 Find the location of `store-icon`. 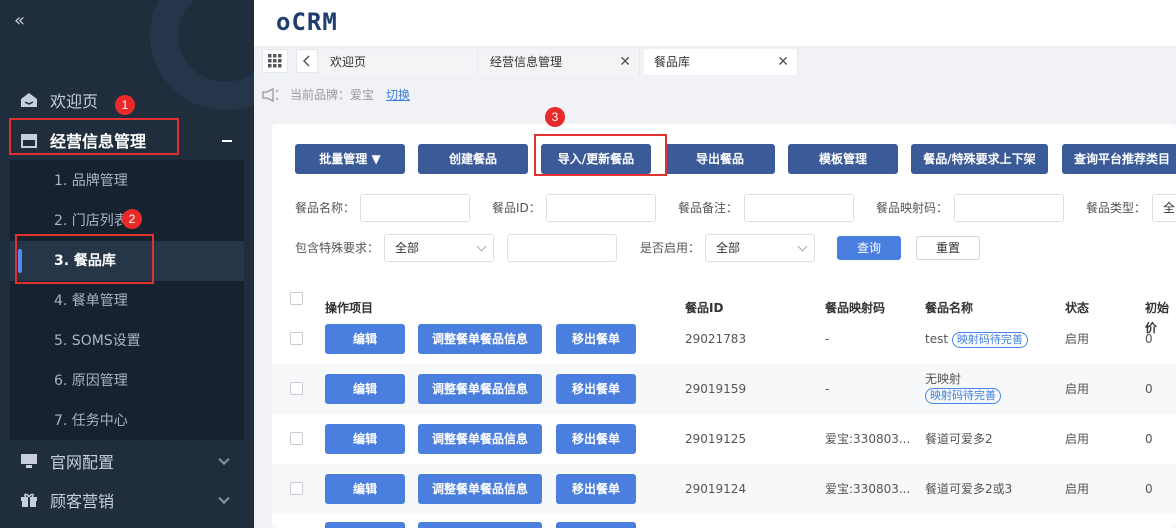

store-icon is located at coordinates (29, 141).